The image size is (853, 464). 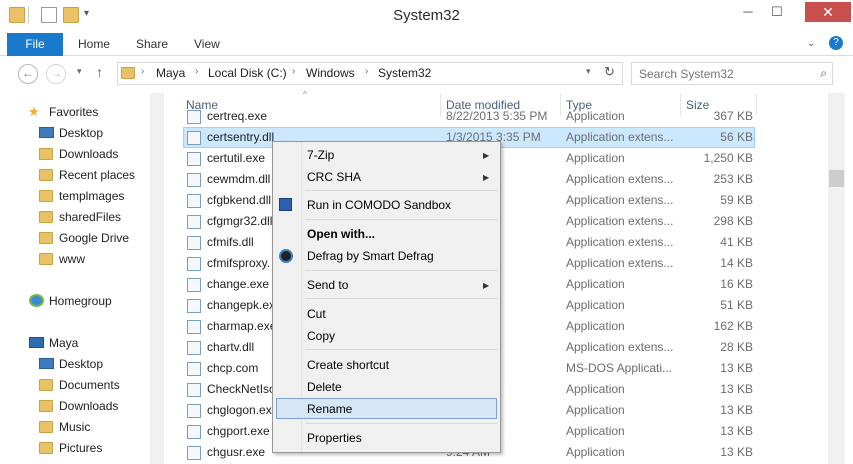 What do you see at coordinates (207, 44) in the screenshot?
I see `tab-view: View` at bounding box center [207, 44].